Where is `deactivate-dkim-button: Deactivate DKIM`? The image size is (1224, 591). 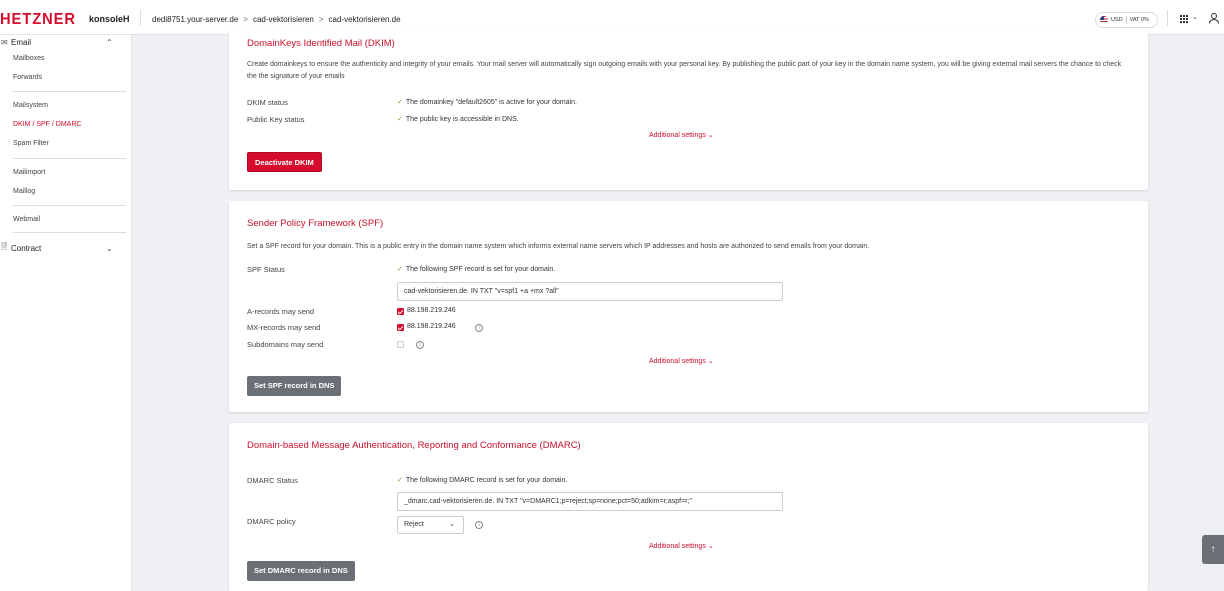
deactivate-dkim-button: Deactivate DKIM is located at coordinates (284, 162).